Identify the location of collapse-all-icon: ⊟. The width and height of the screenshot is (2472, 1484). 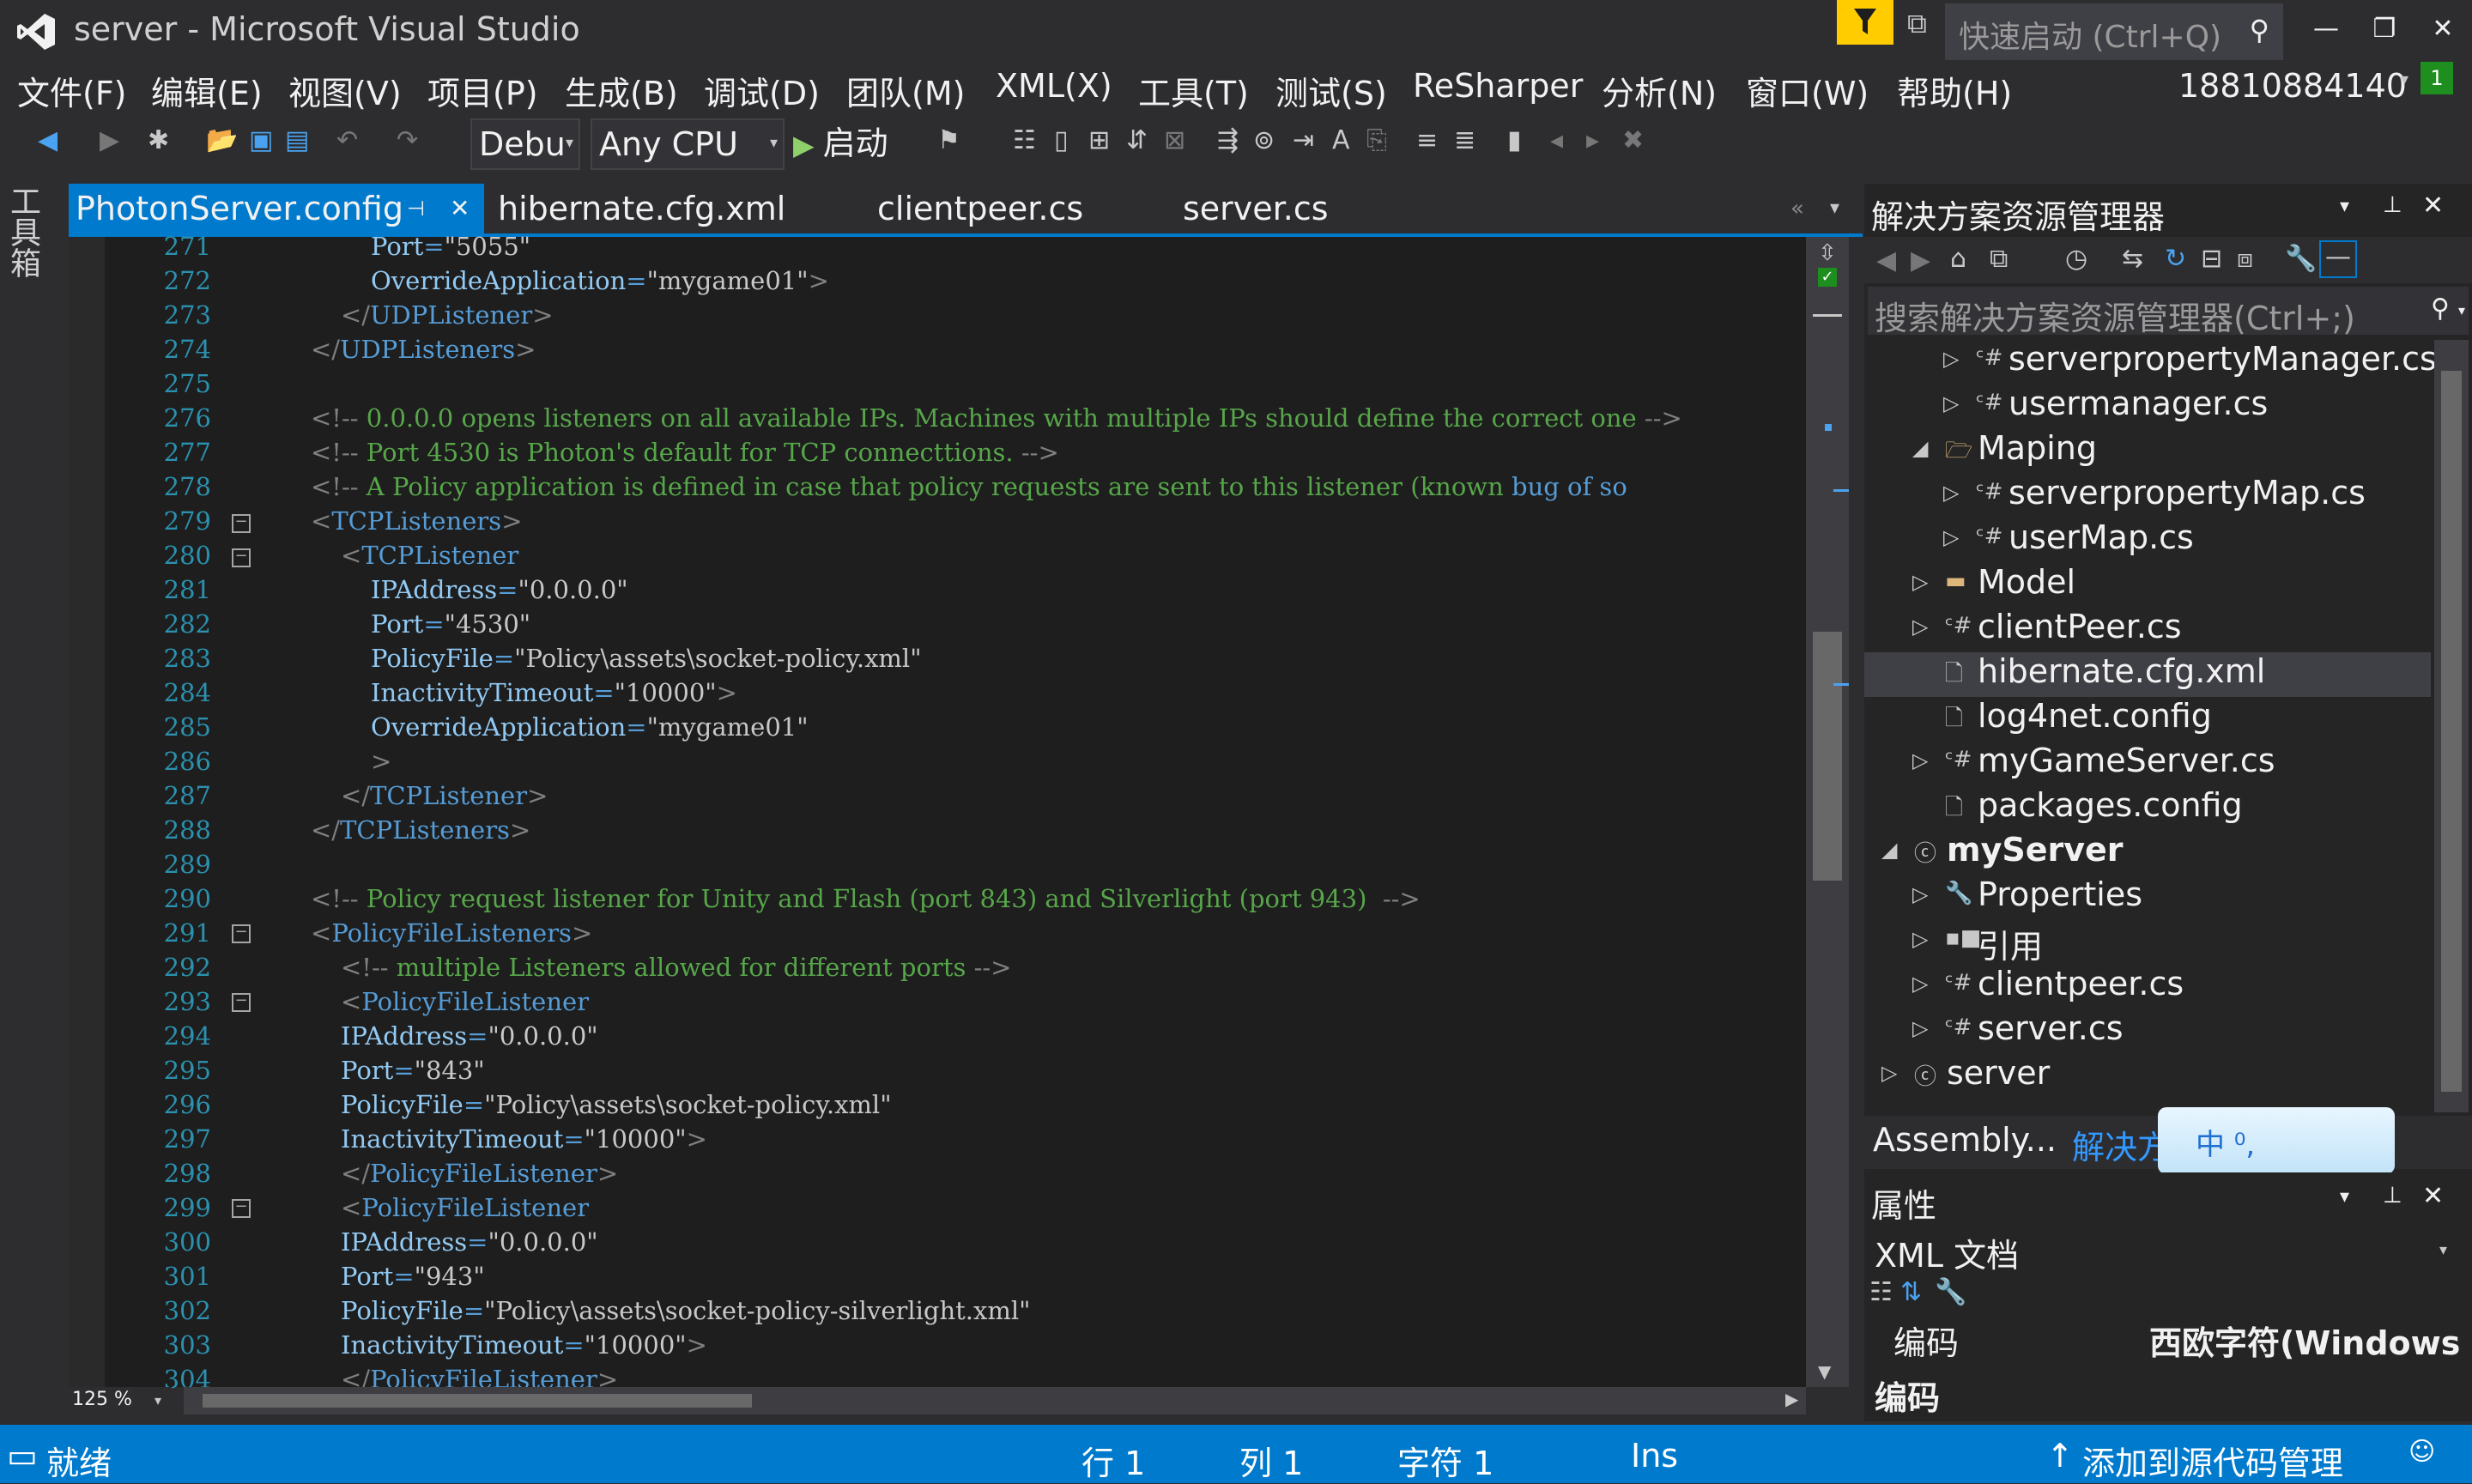
(2211, 259).